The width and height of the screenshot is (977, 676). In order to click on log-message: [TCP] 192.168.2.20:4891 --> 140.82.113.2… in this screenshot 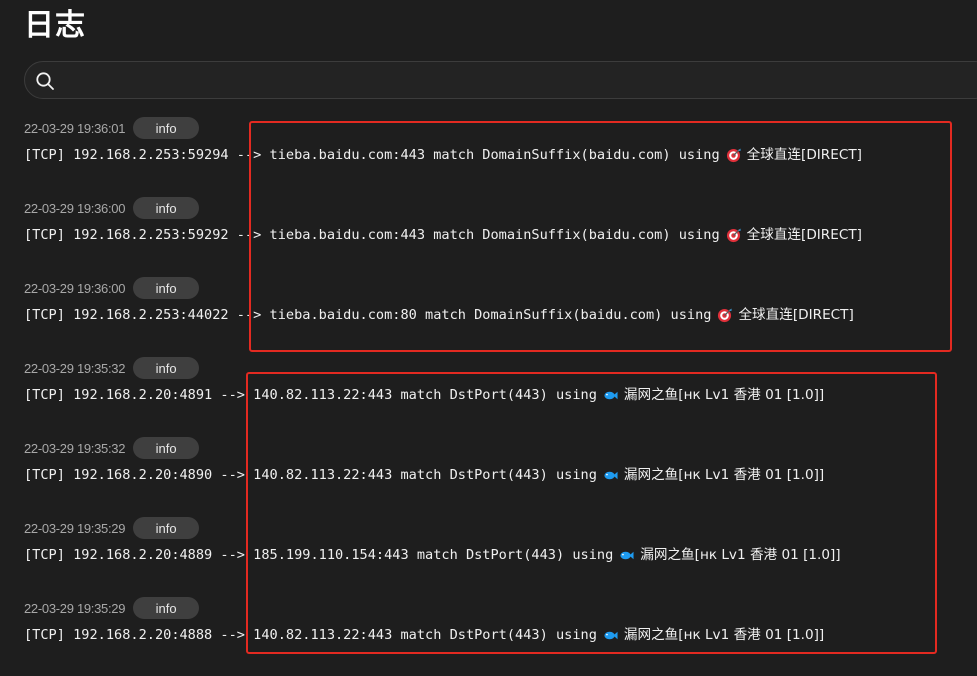, I will do `click(424, 395)`.